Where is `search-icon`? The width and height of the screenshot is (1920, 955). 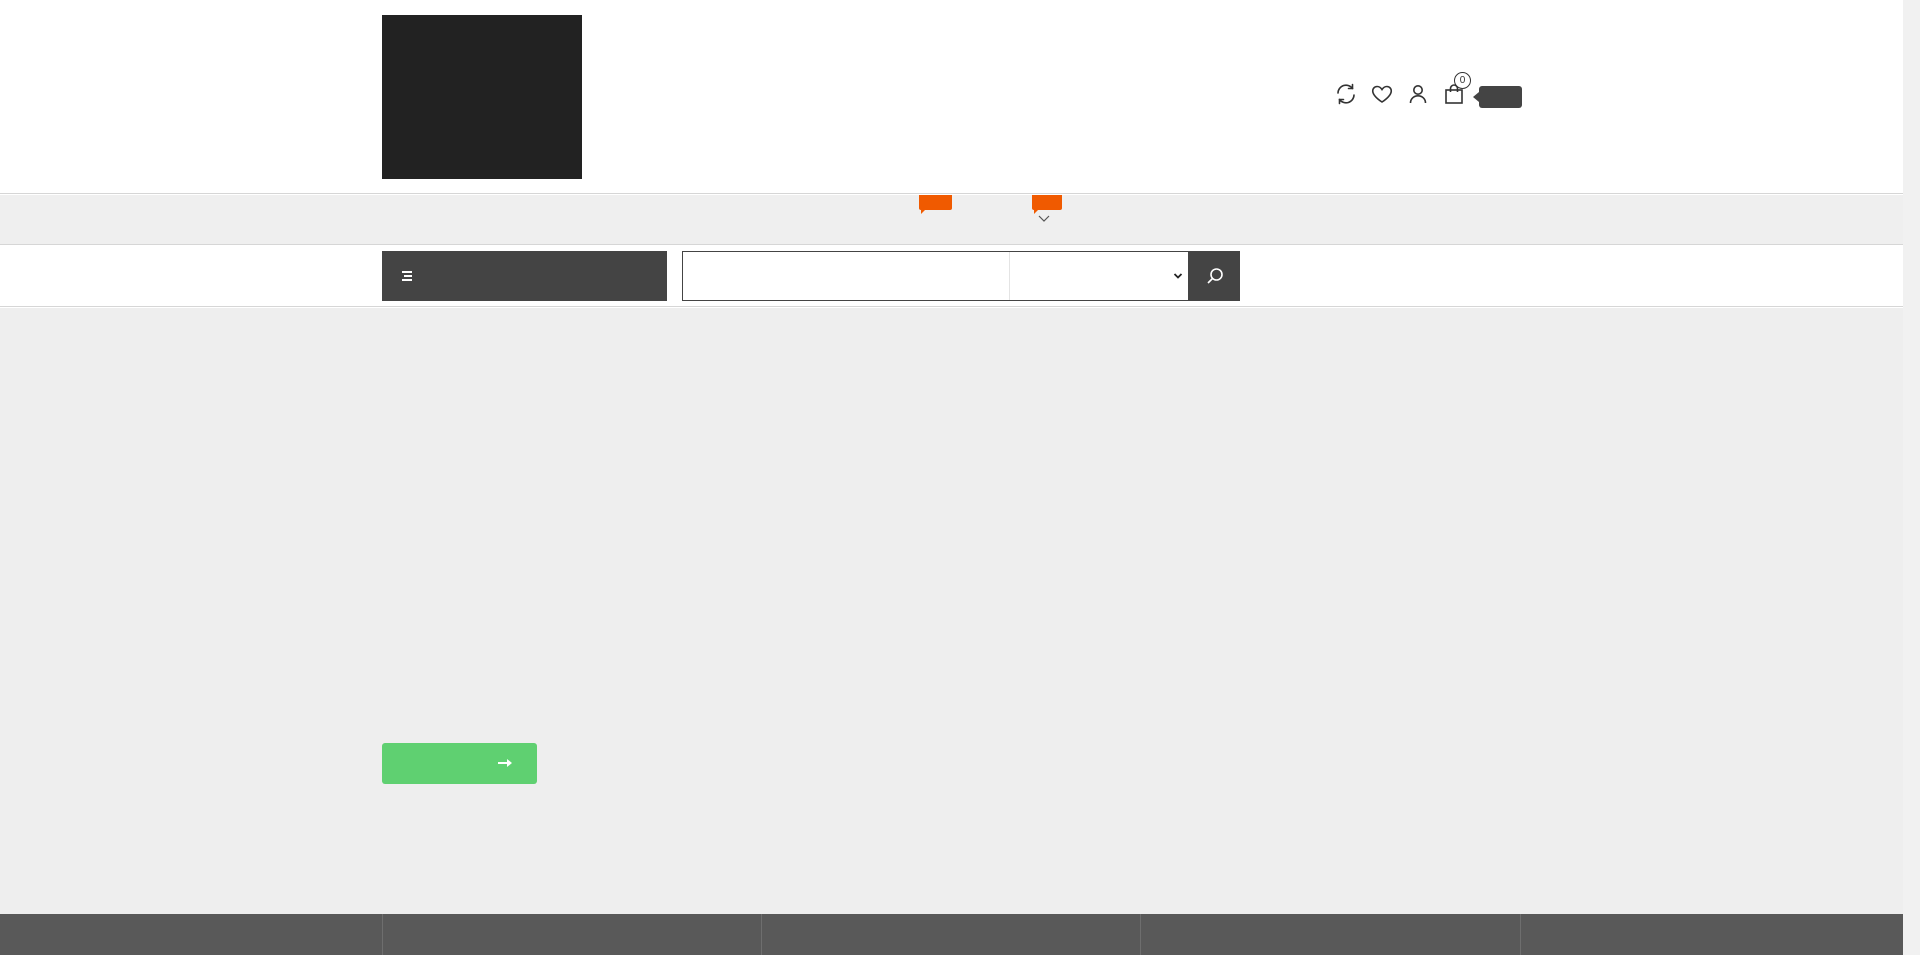
search-icon is located at coordinates (1214, 276).